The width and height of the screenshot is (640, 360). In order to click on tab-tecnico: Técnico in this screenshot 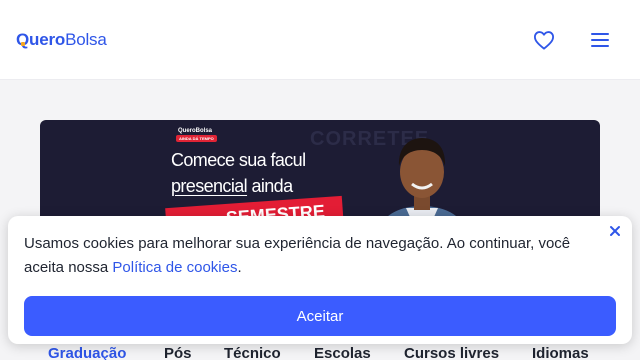, I will do `click(252, 352)`.